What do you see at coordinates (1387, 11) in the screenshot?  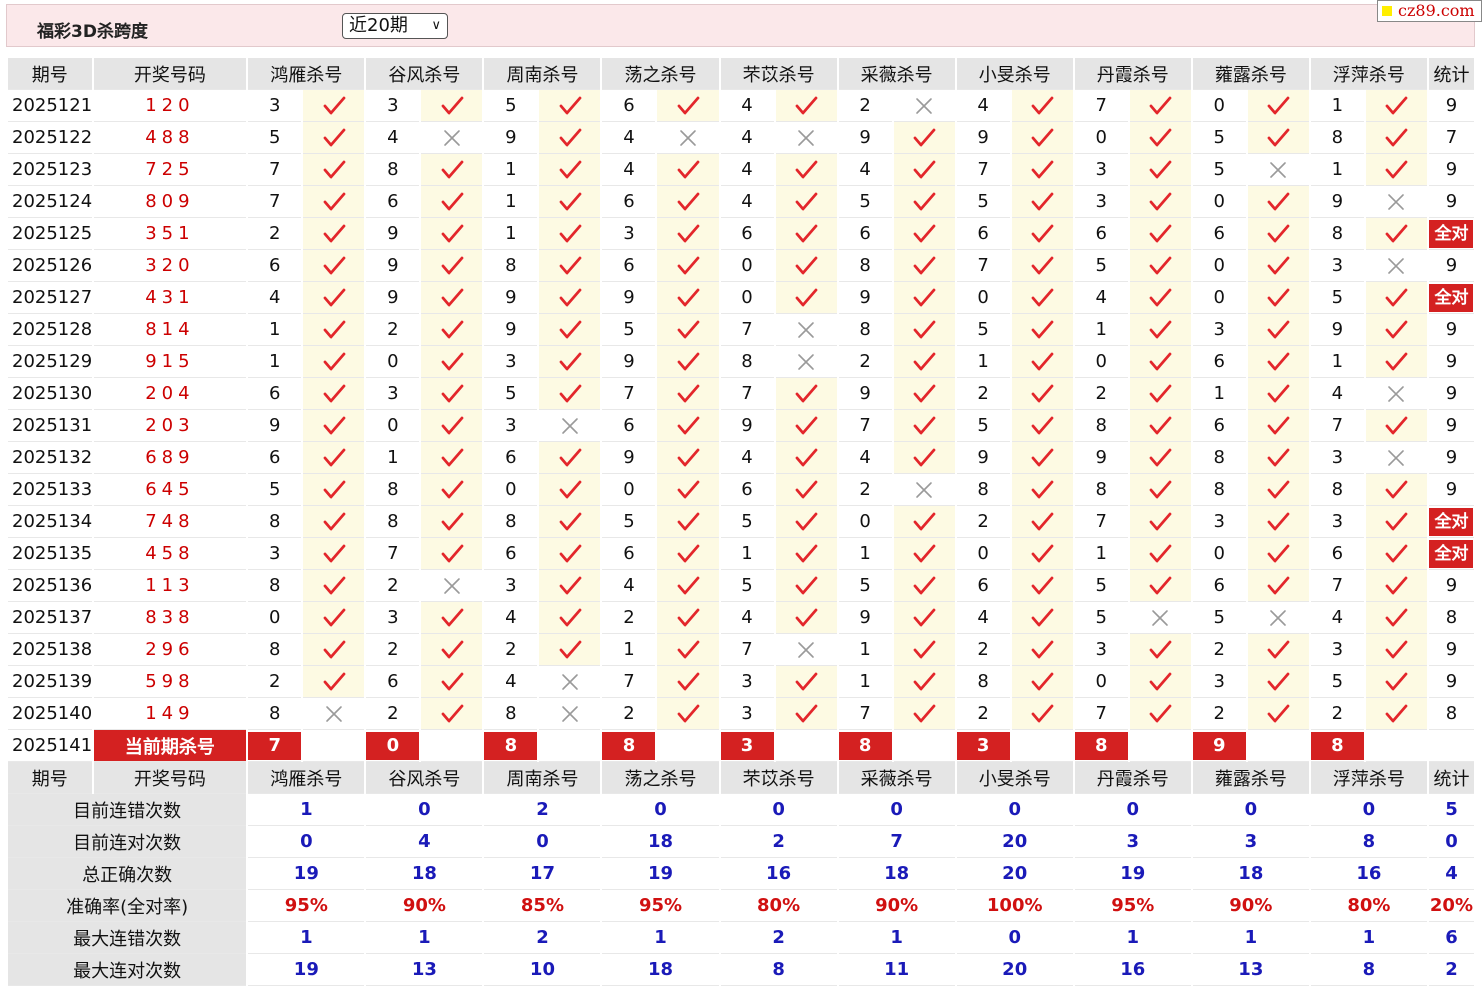 I see `logo-square-icon` at bounding box center [1387, 11].